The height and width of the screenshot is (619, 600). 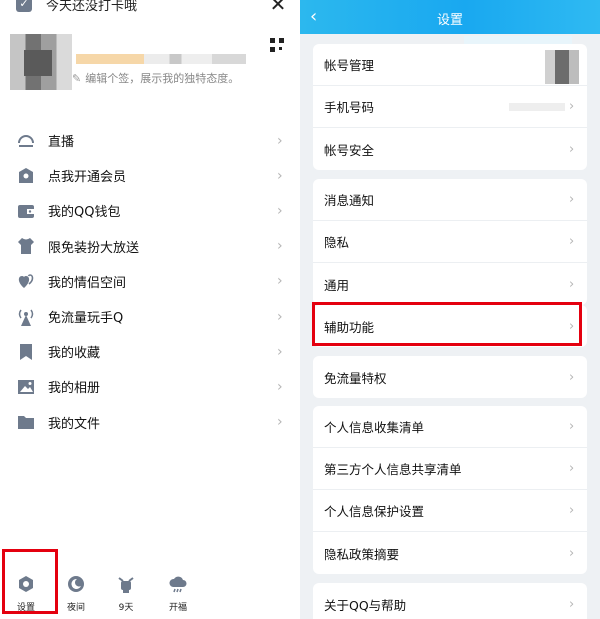 I want to click on vip-icon, so click(x=26, y=176).